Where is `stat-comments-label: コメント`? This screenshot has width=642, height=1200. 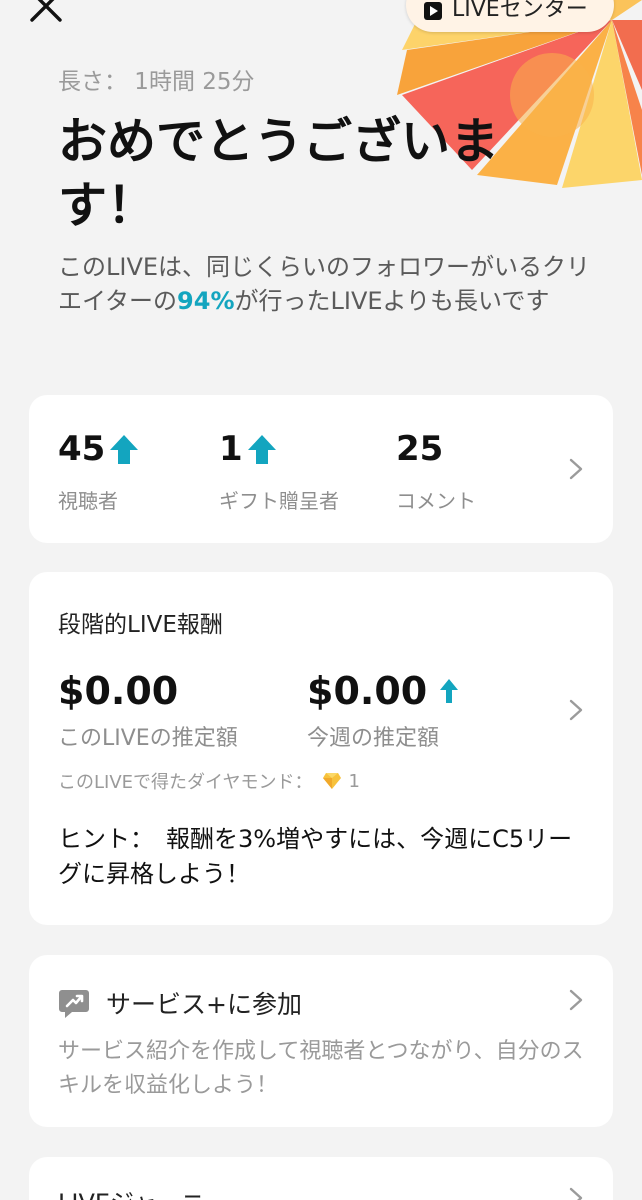
stat-comments-label: コメント is located at coordinates (436, 501).